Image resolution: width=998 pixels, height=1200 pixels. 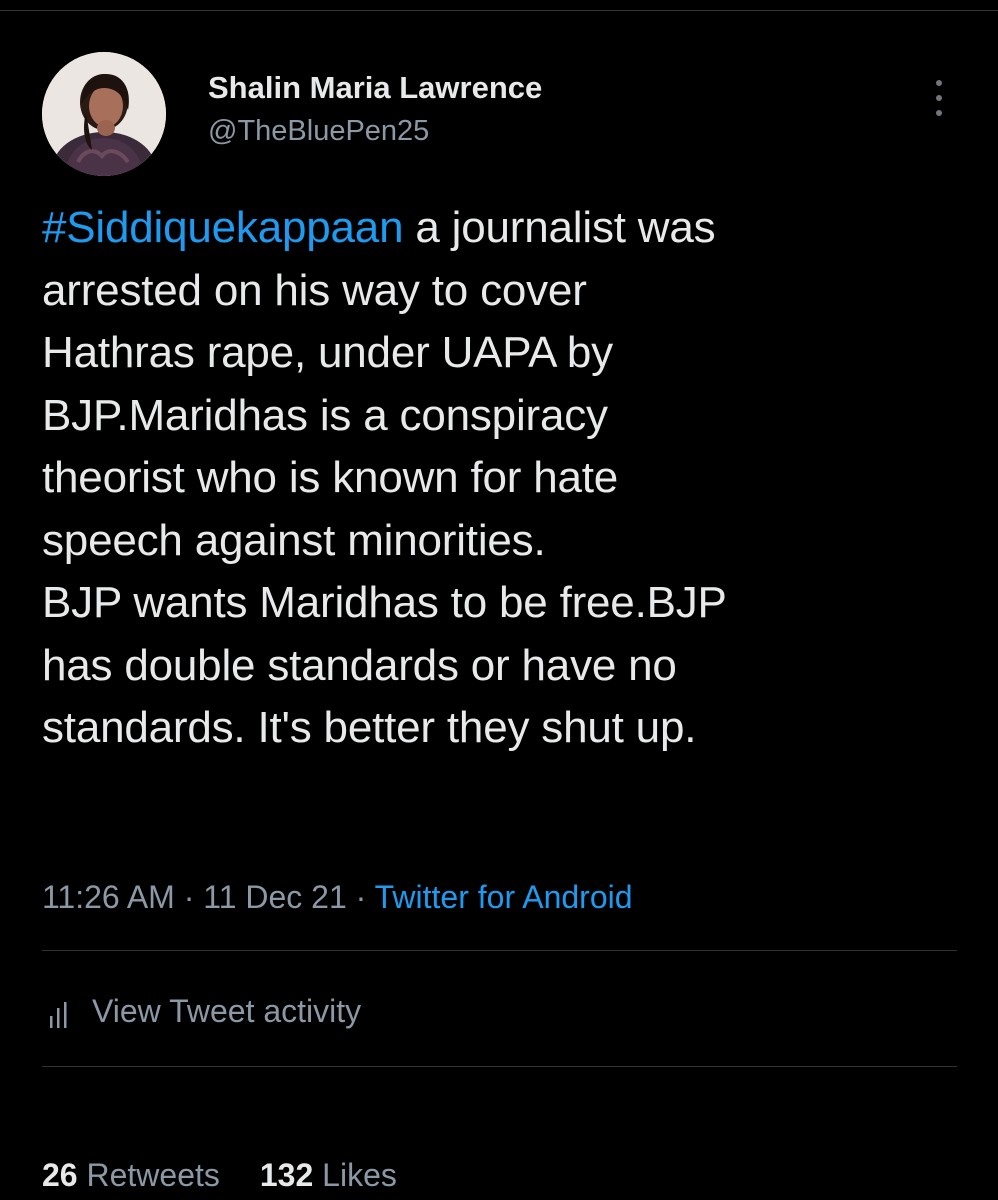 I want to click on tweet-source-link: Twitter for Android, so click(x=504, y=897).